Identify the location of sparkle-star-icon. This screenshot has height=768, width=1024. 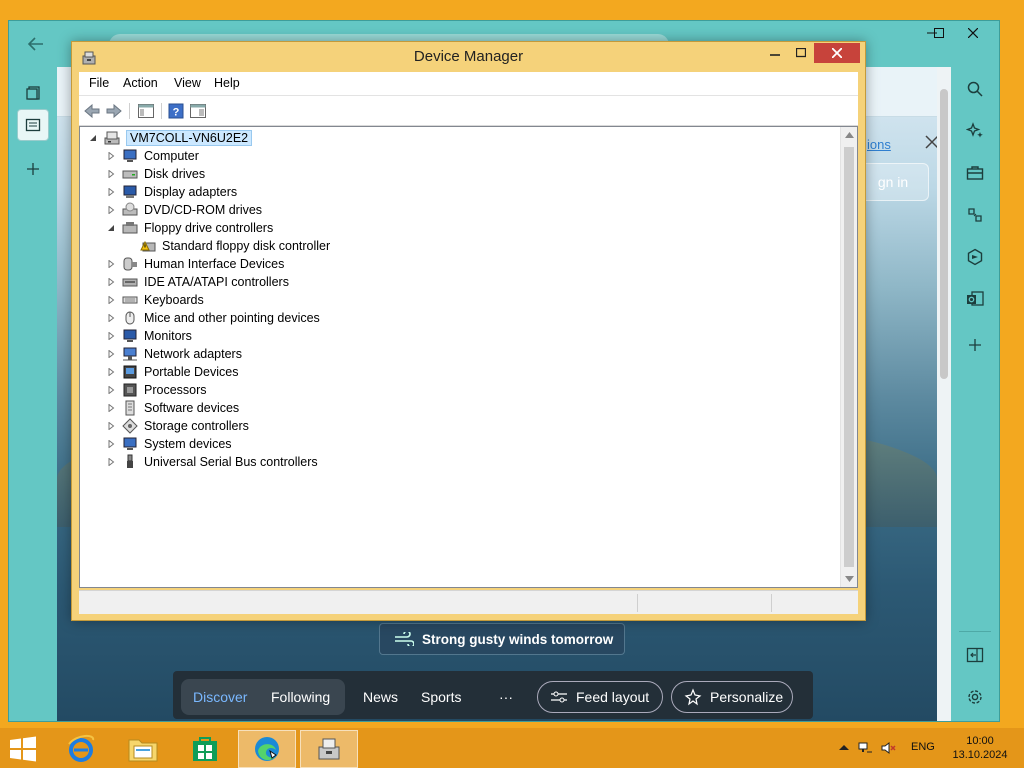
(693, 697).